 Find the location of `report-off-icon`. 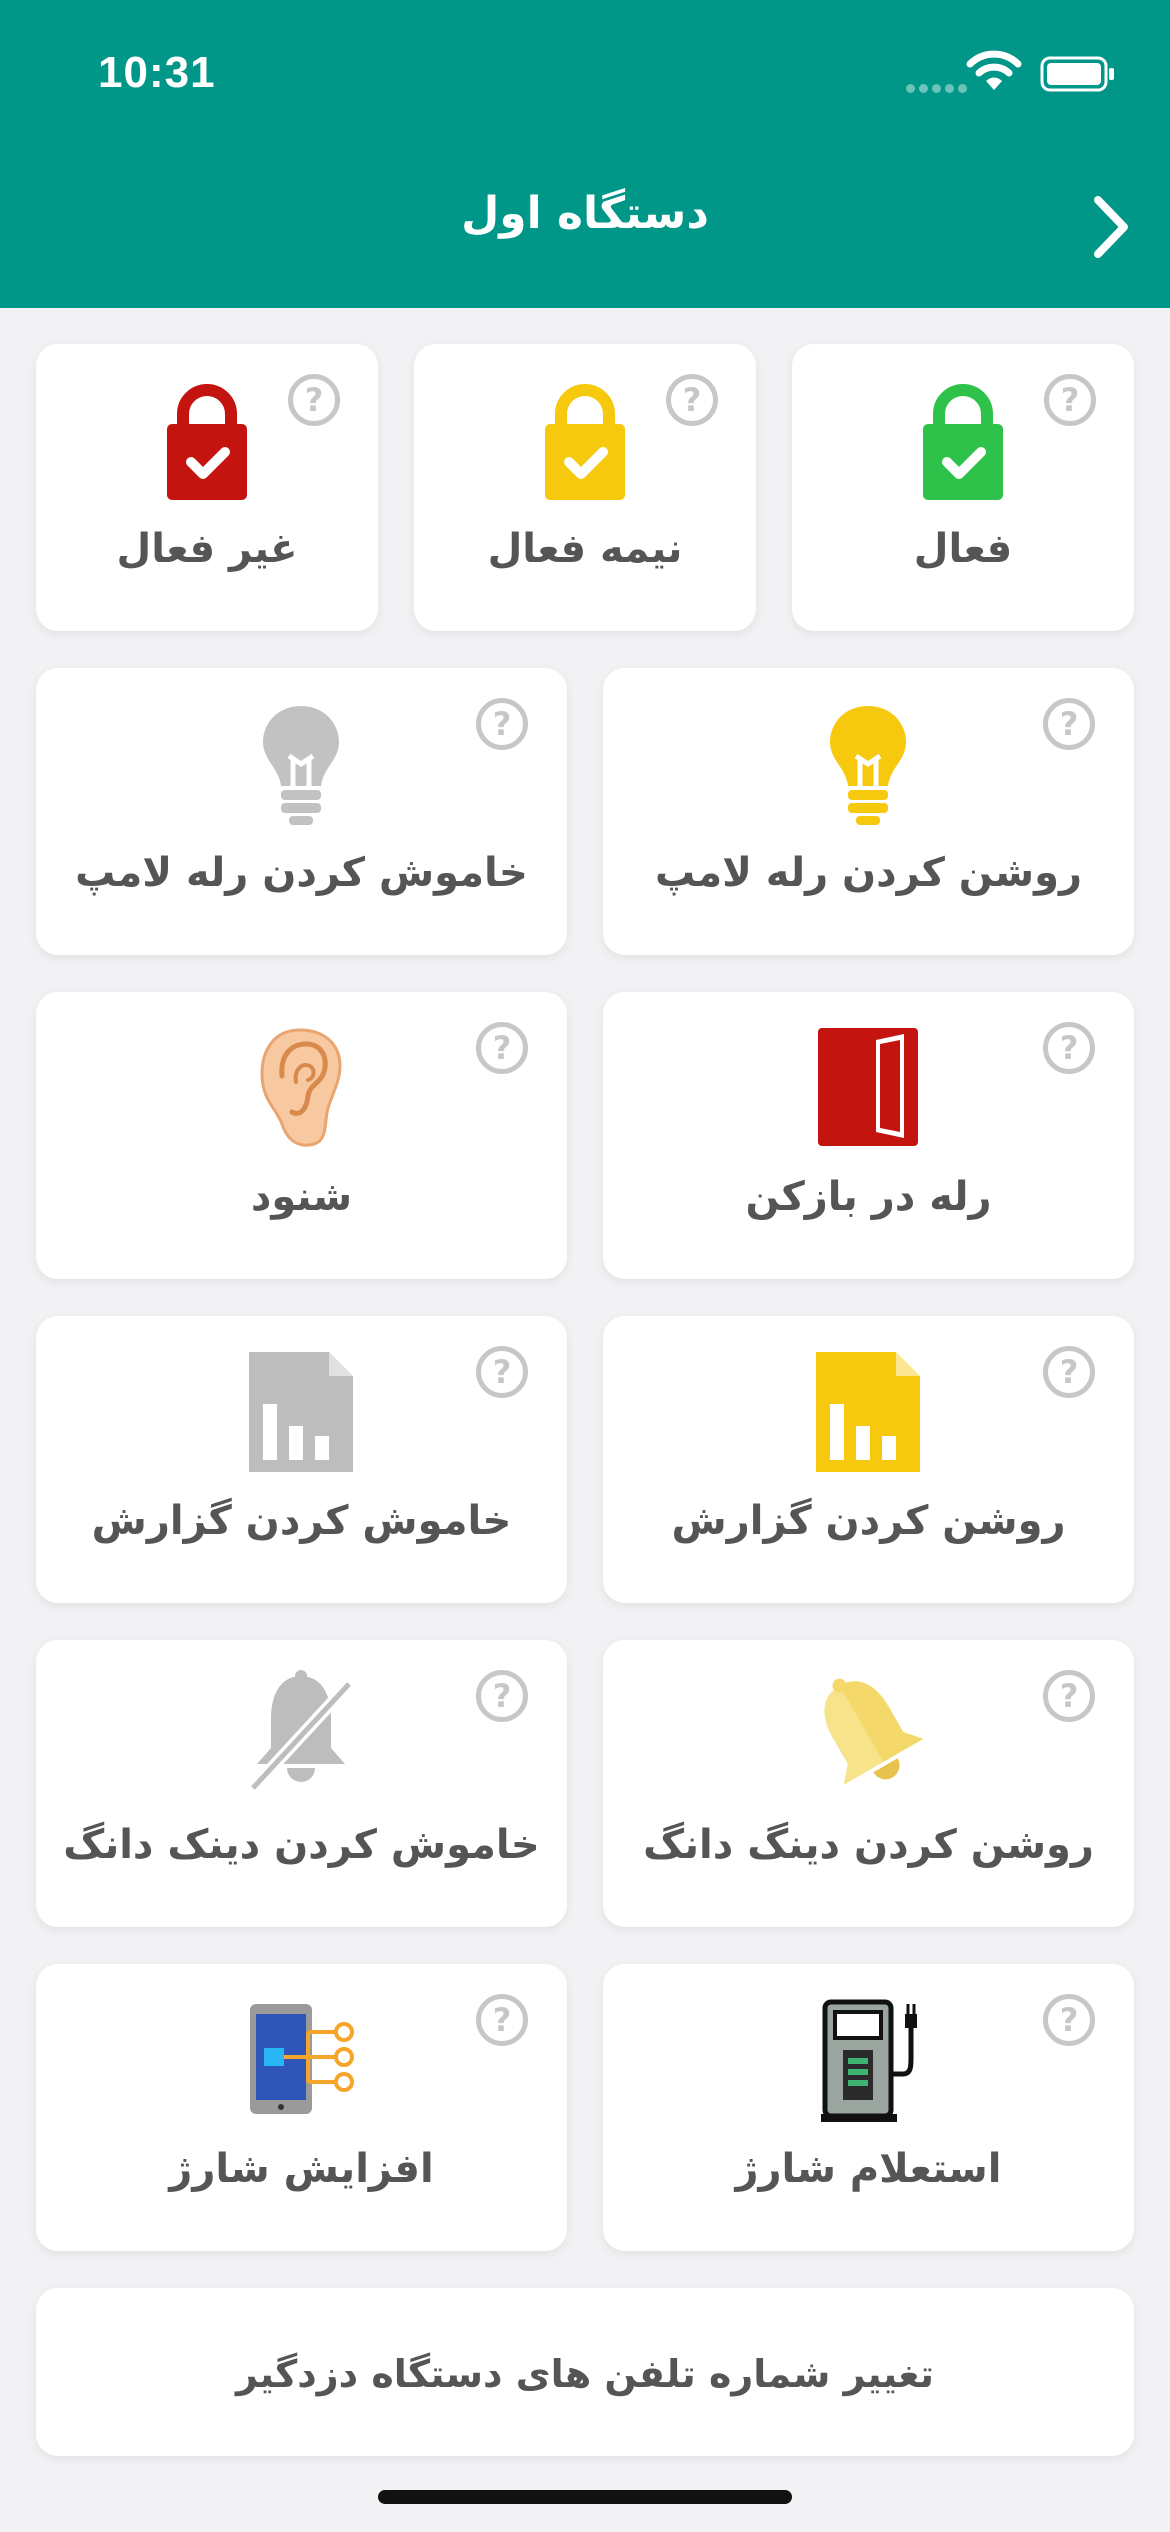

report-off-icon is located at coordinates (301, 1412).